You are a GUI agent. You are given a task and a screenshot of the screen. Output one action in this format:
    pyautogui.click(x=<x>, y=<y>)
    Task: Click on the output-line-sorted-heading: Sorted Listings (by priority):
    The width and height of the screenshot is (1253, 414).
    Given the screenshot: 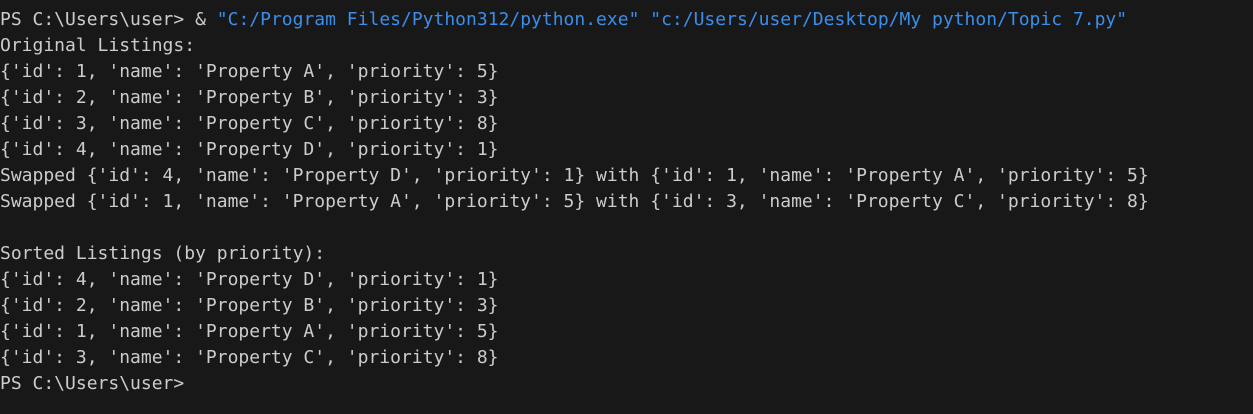 What is the action you would take?
    pyautogui.click(x=163, y=253)
    